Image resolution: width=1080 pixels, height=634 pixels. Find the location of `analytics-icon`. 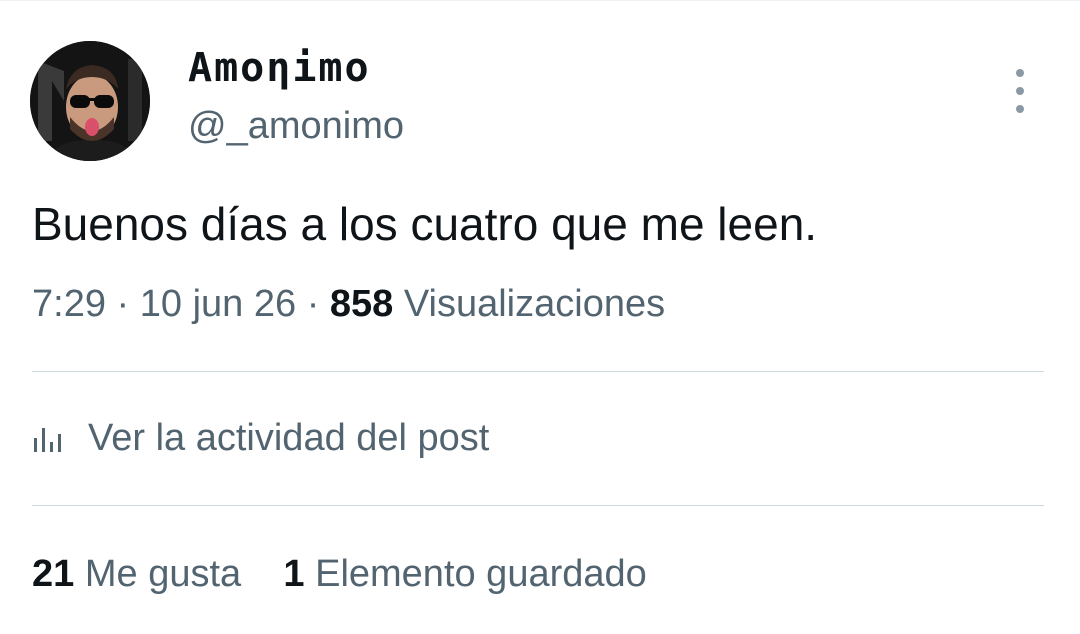

analytics-icon is located at coordinates (47, 439).